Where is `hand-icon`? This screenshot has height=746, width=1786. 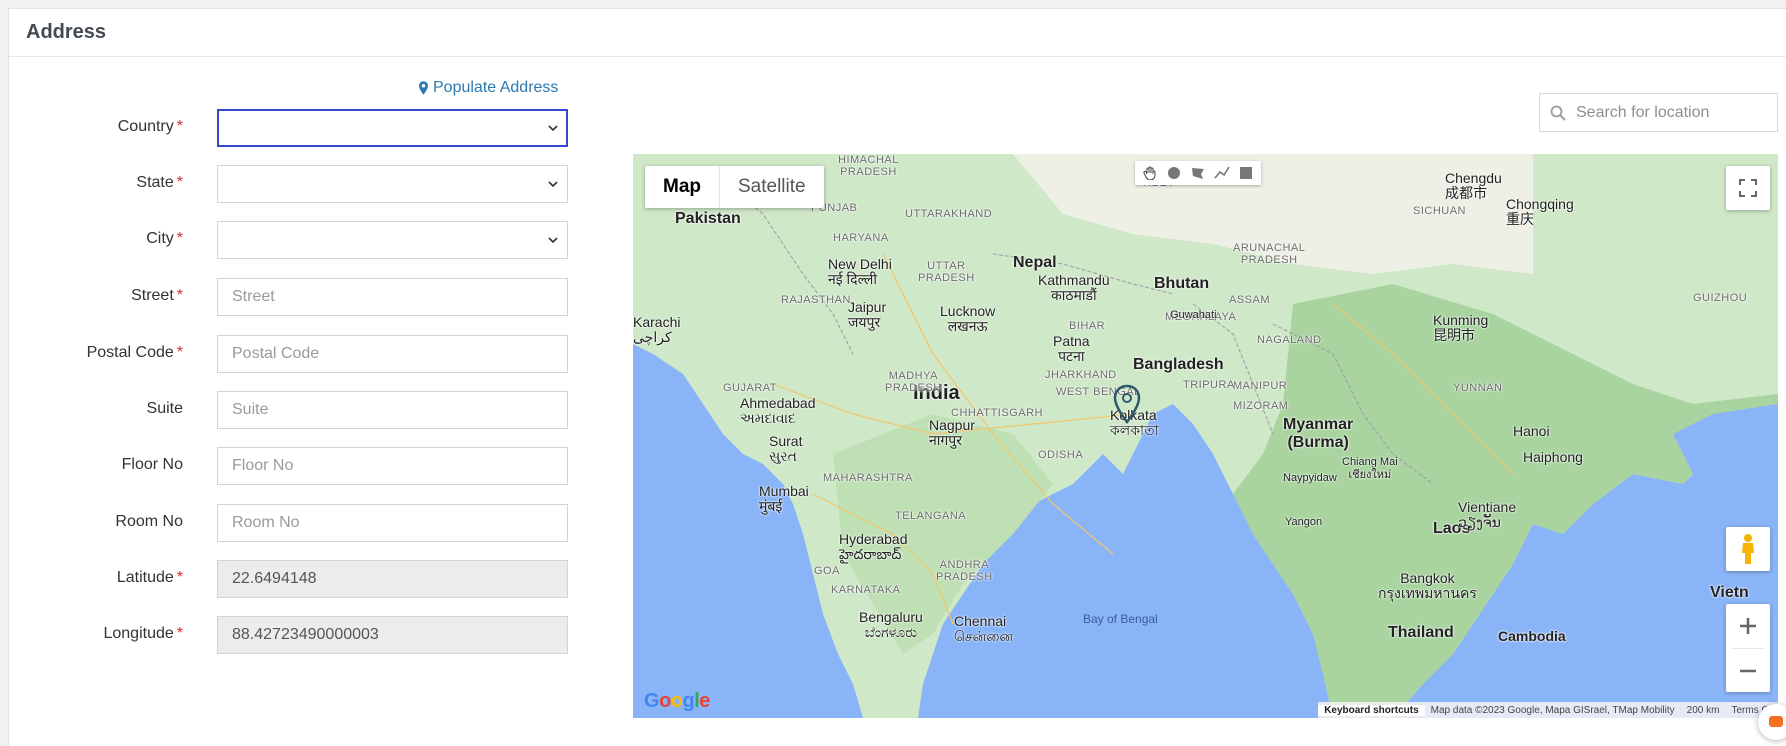
hand-icon is located at coordinates (1150, 173).